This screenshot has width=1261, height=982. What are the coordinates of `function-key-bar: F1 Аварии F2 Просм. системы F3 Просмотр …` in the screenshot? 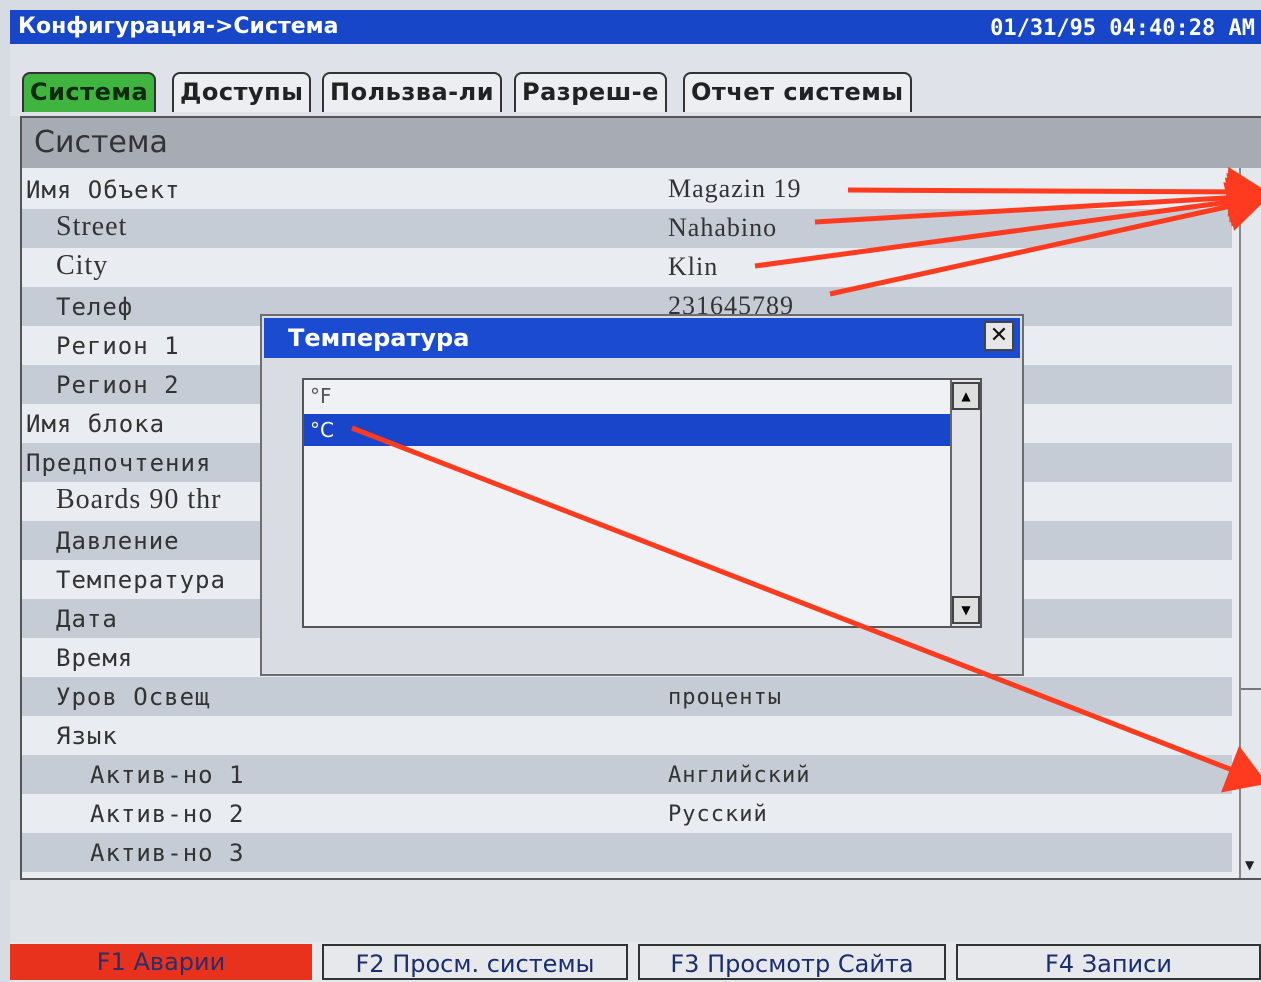 It's located at (635, 962).